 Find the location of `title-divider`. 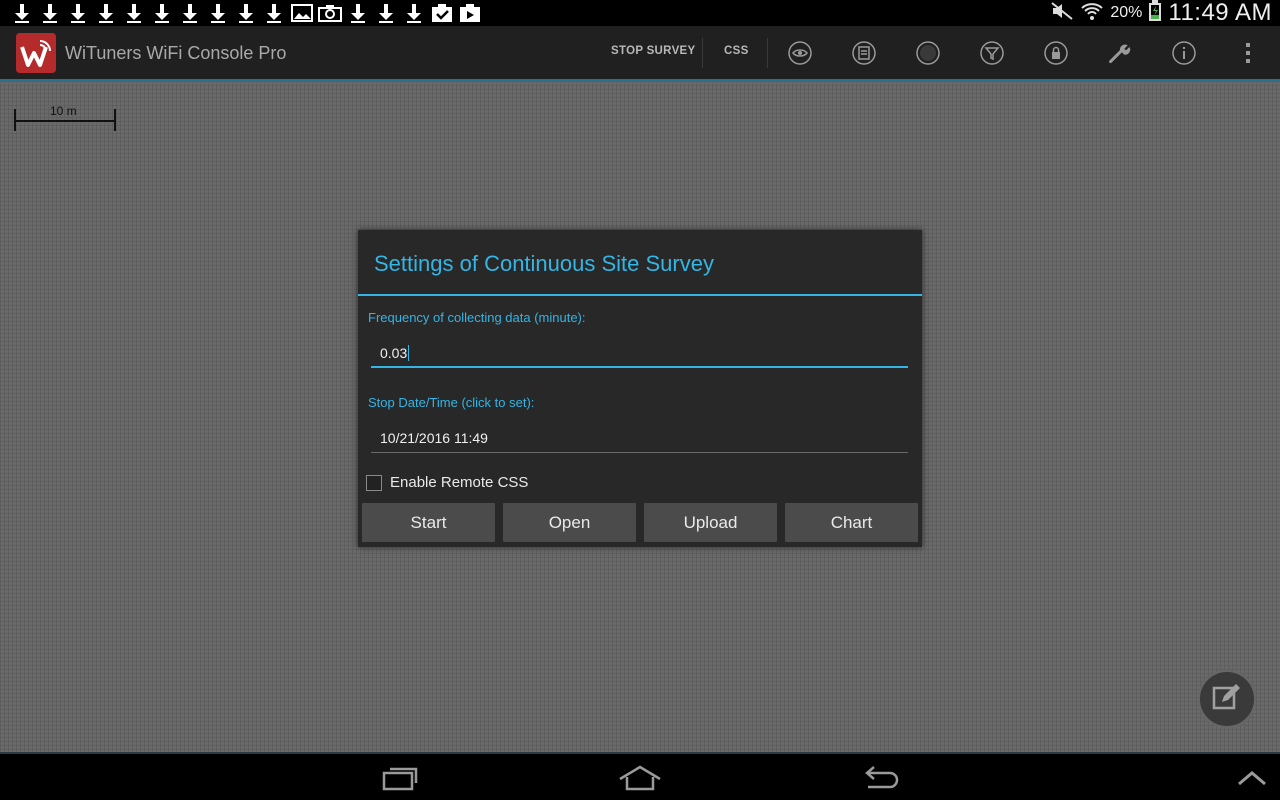

title-divider is located at coordinates (640, 295).